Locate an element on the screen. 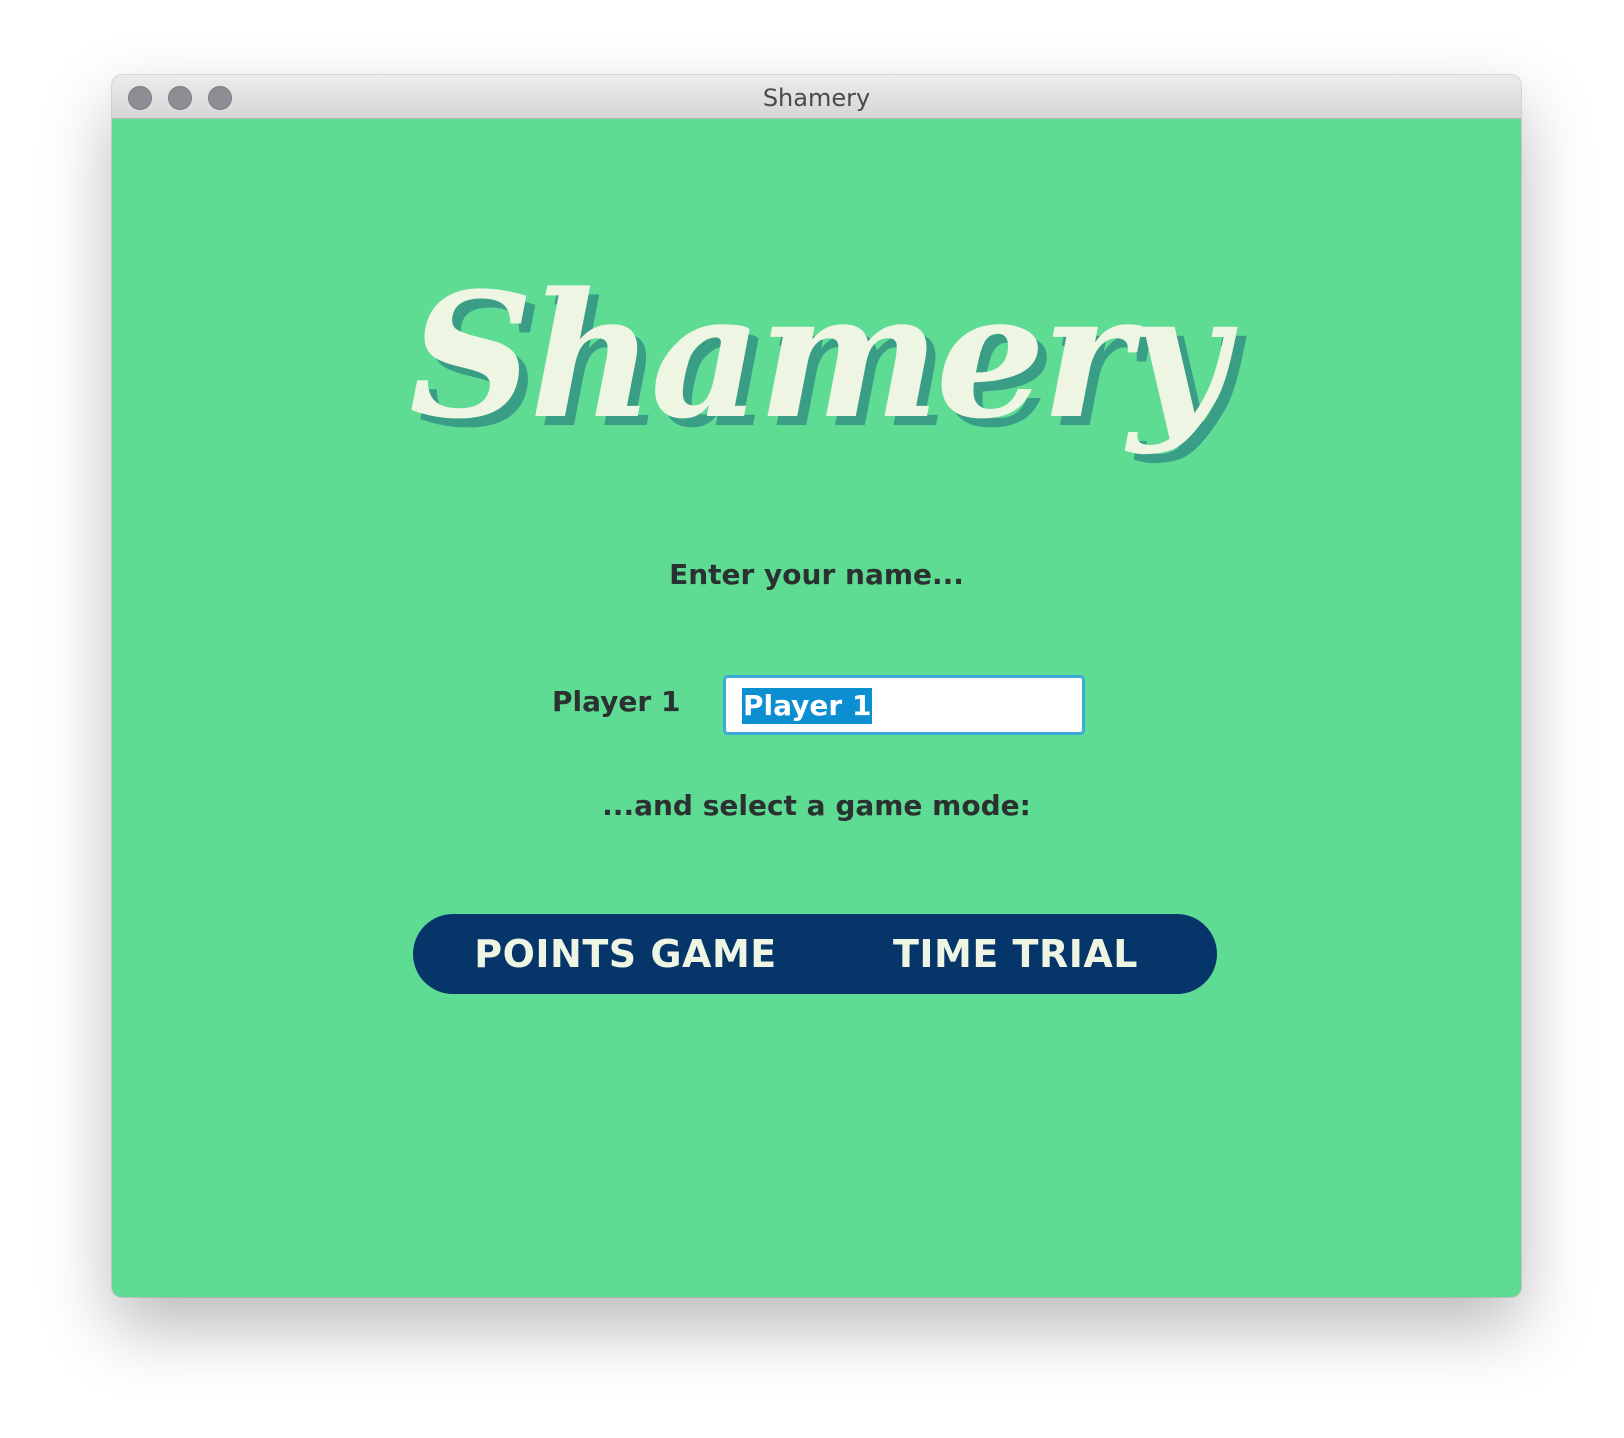 Image resolution: width=1624 pixels, height=1438 pixels. points-game-button: POINTS GAME is located at coordinates (625, 954).